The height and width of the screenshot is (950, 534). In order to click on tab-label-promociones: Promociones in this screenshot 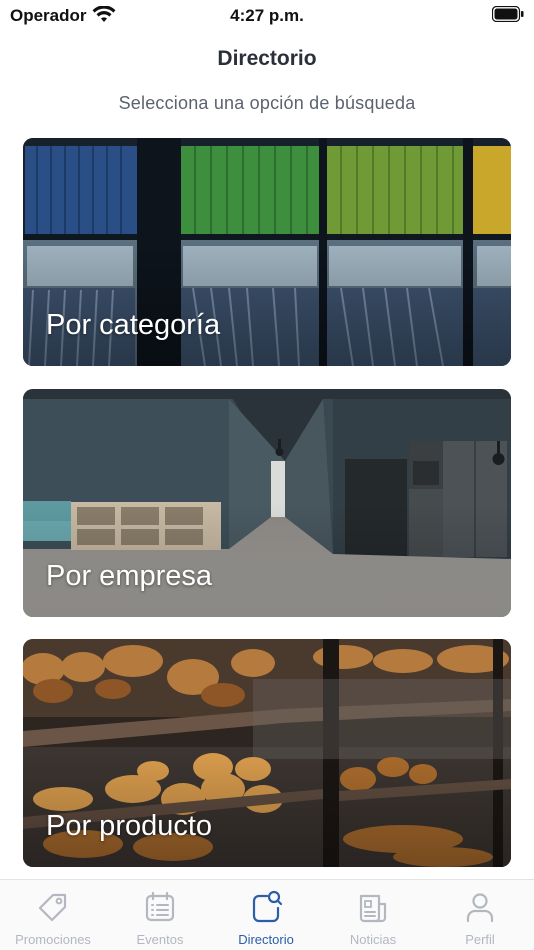, I will do `click(53, 939)`.